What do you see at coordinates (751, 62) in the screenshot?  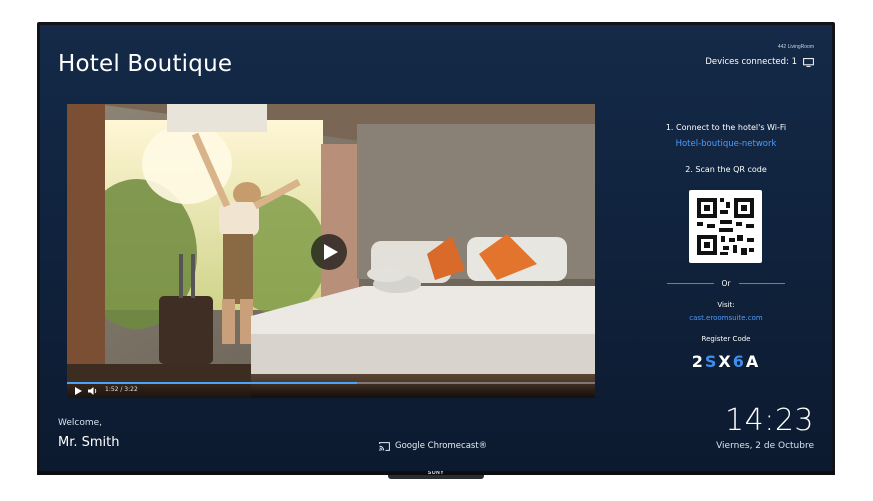 I see `devices-connected-label: Devices connected: 1` at bounding box center [751, 62].